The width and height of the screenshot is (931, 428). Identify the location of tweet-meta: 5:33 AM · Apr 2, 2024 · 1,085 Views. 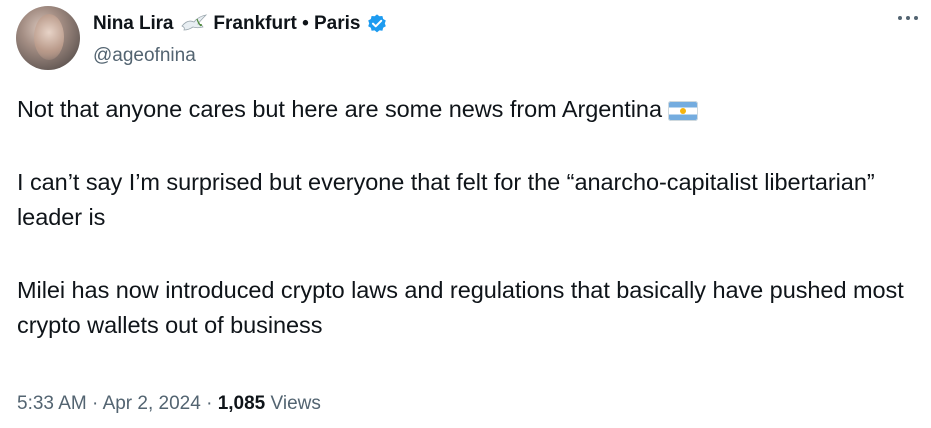
(169, 404).